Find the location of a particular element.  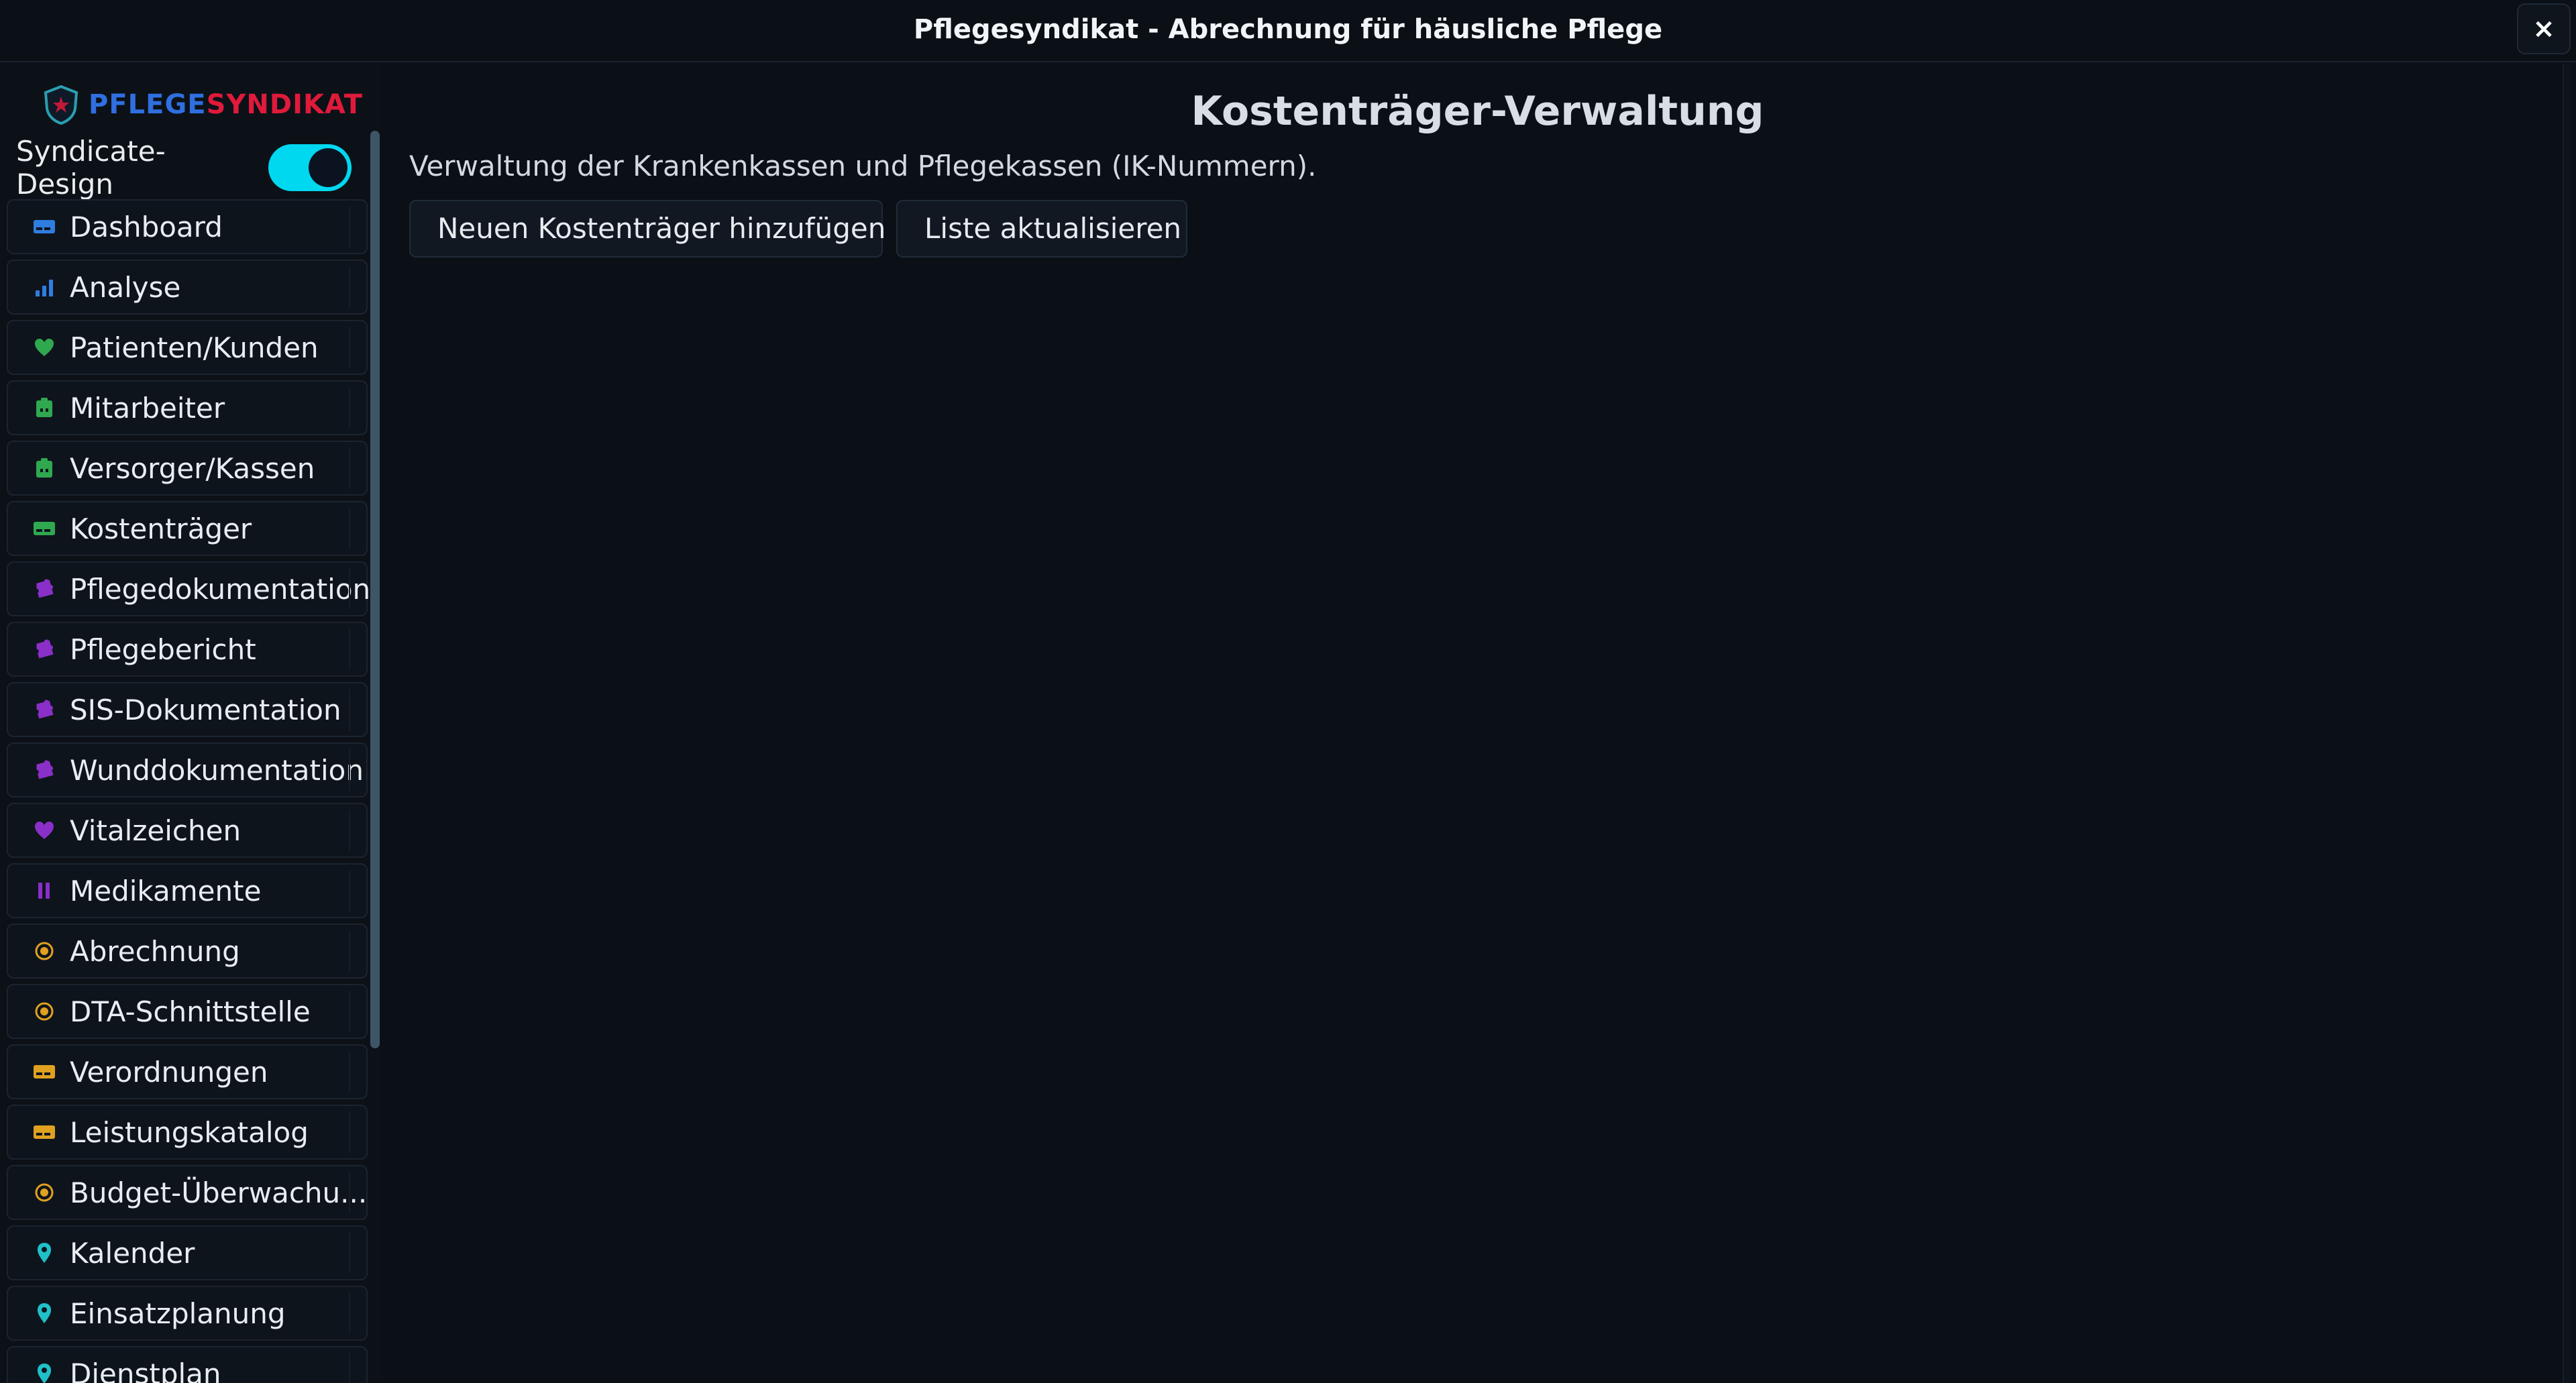

sidebar-item-label: Dashboard is located at coordinates (146, 226).